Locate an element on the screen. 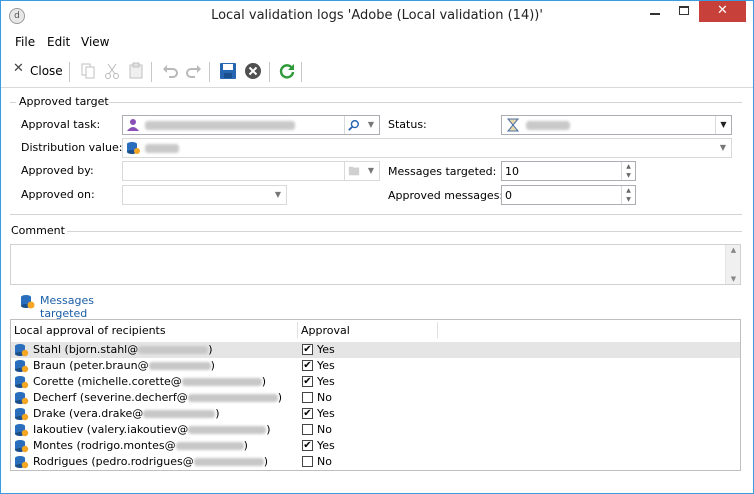 This screenshot has width=754, height=494. database-icon is located at coordinates (133, 148).